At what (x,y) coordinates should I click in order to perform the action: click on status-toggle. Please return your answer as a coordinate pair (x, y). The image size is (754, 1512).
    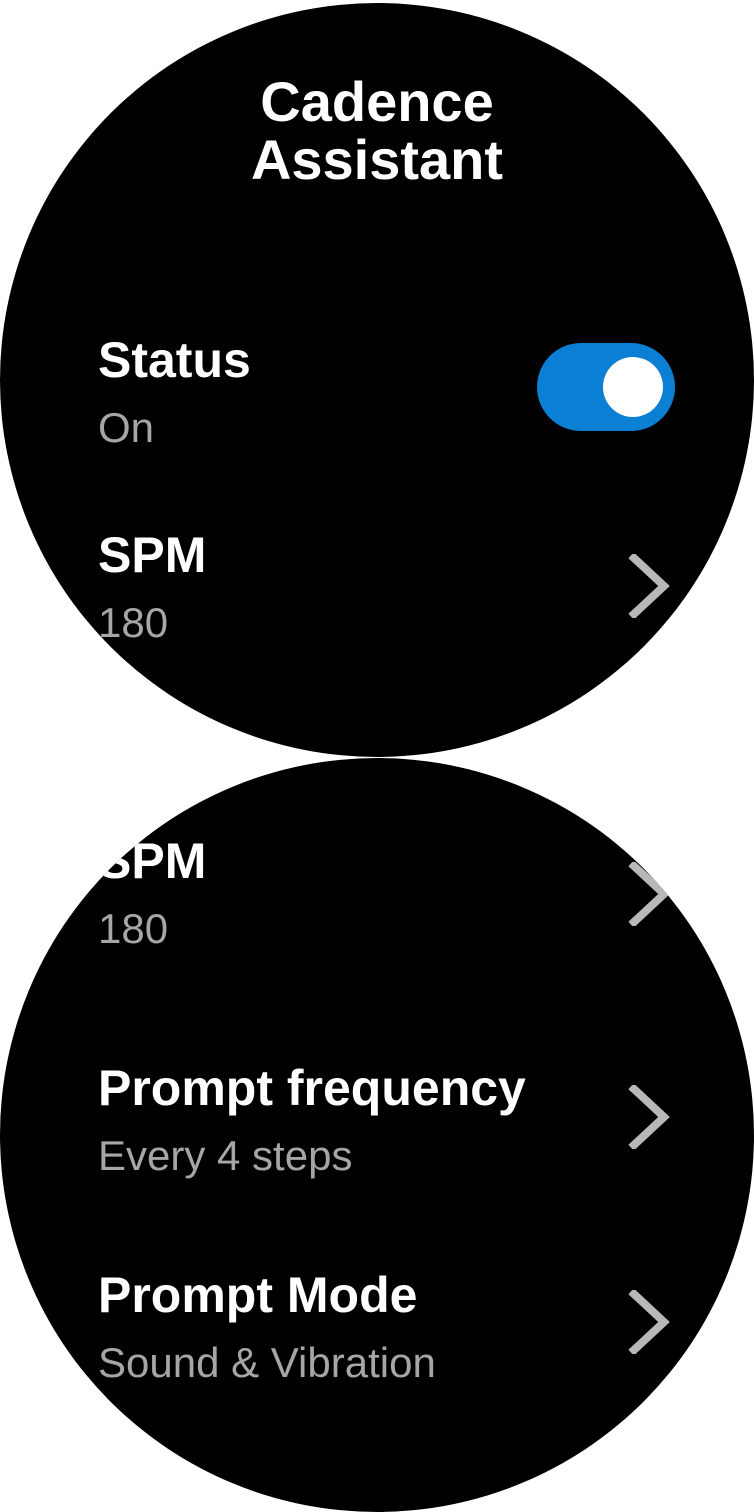
    Looking at the image, I should click on (606, 387).